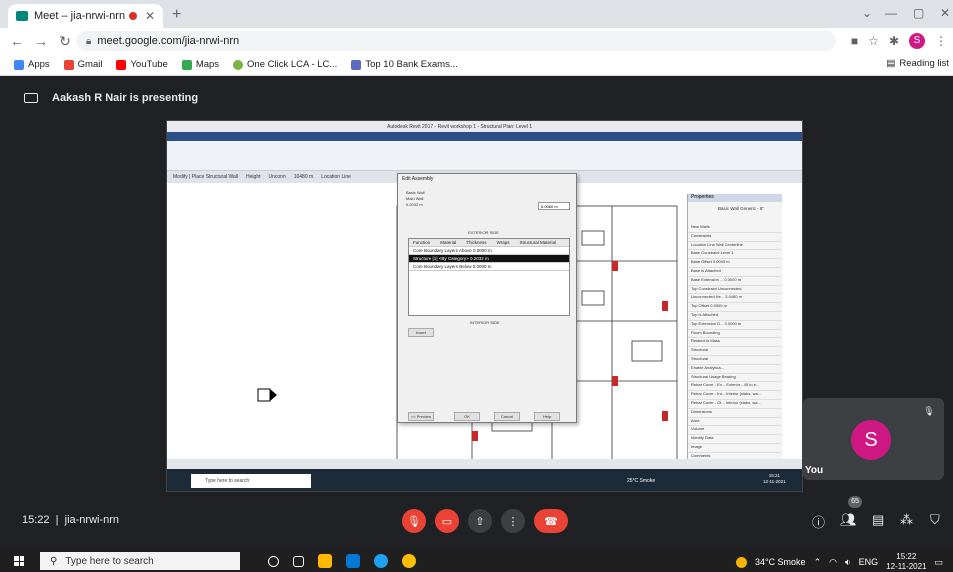 The height and width of the screenshot is (572, 953). I want to click on new-tab-button: +, so click(176, 15).